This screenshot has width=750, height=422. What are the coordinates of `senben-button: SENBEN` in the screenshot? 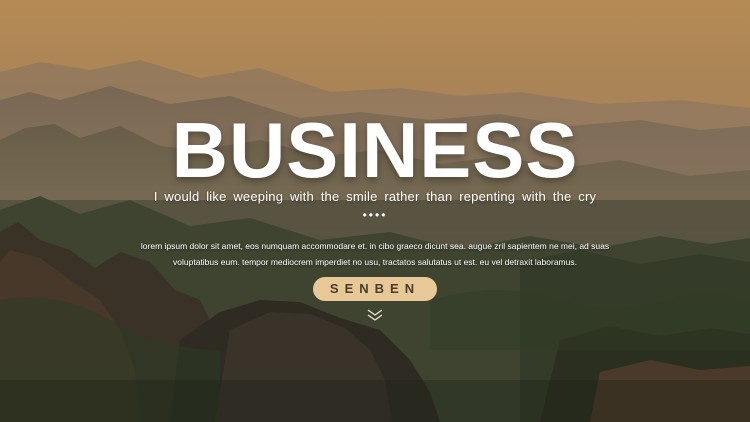 It's located at (375, 289).